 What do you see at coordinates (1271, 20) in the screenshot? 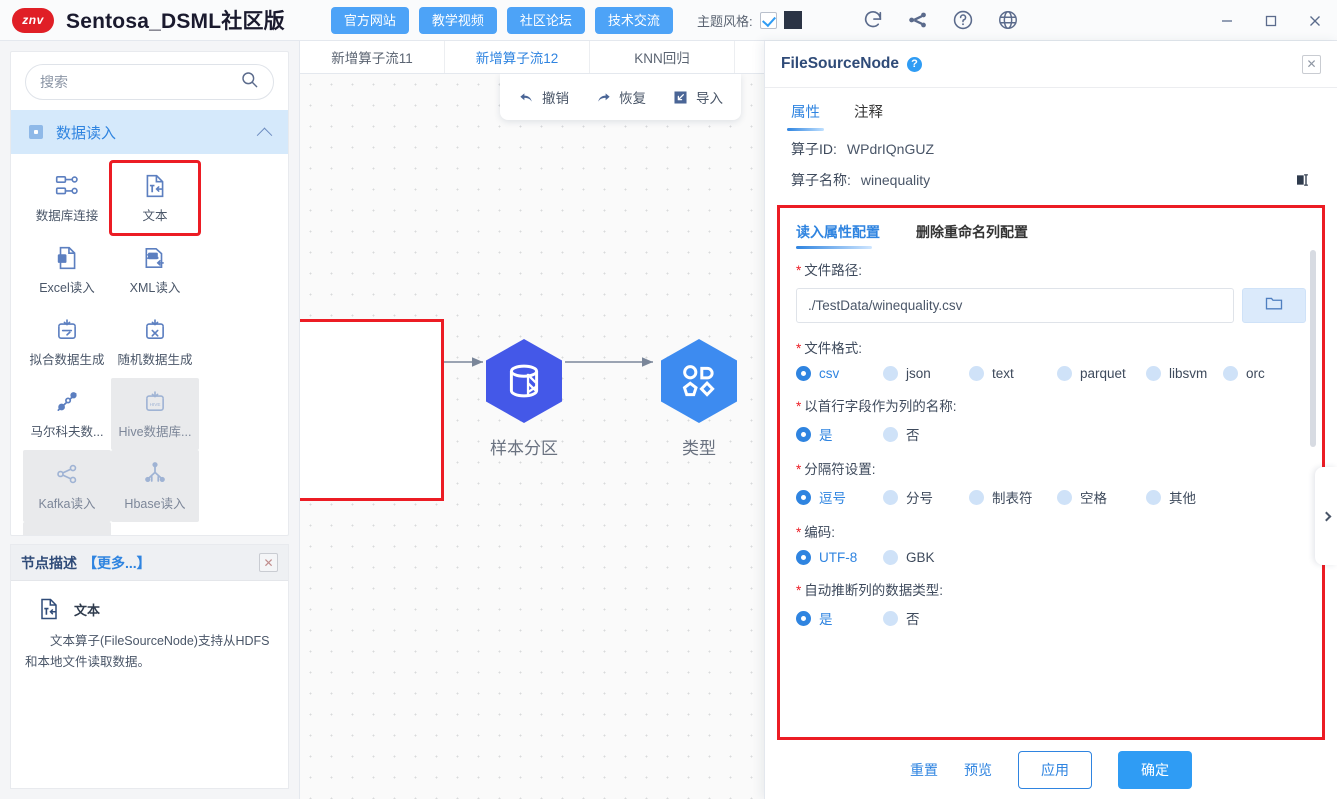
I see `maximize-icon` at bounding box center [1271, 20].